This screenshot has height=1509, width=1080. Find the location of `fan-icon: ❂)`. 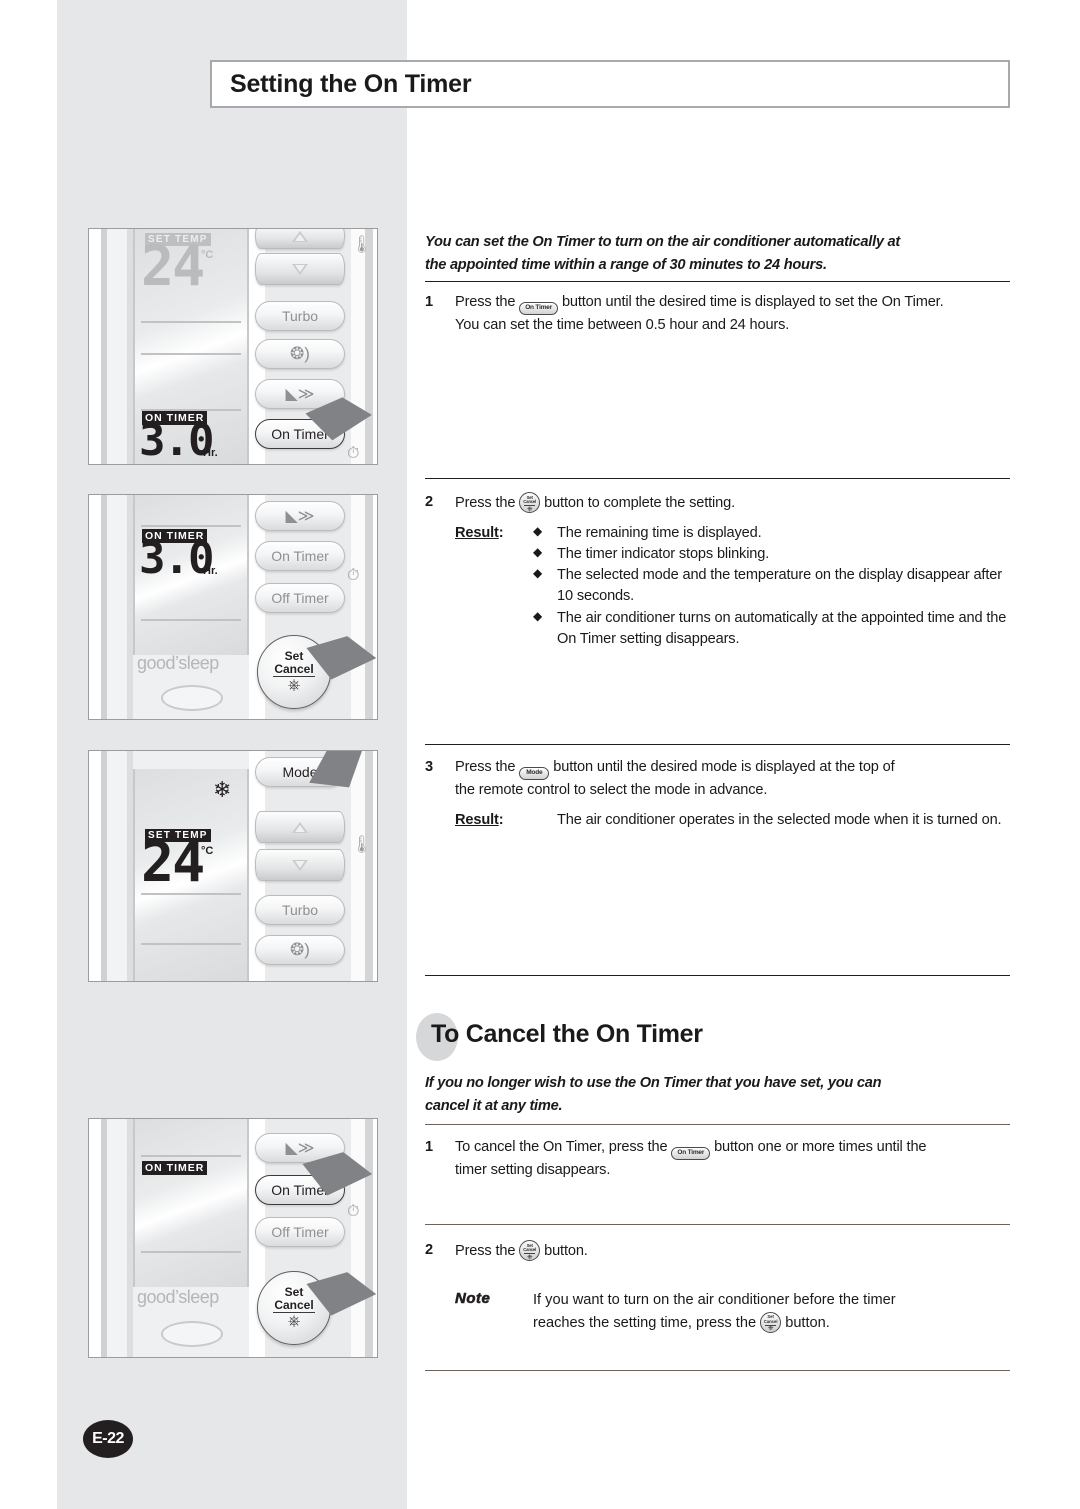

fan-icon: ❂) is located at coordinates (300, 949).